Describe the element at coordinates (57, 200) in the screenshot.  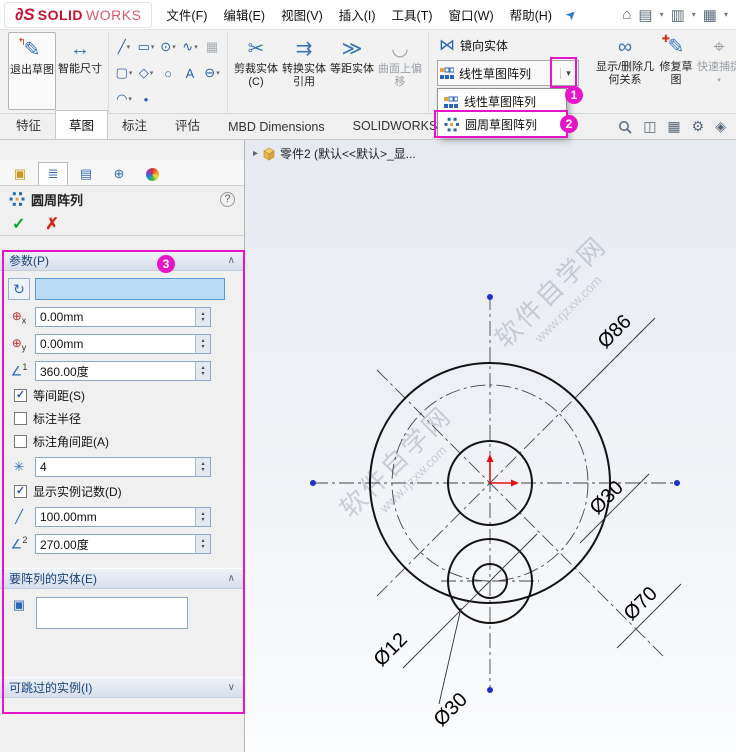
I see `panel-title: 圆周阵列` at that location.